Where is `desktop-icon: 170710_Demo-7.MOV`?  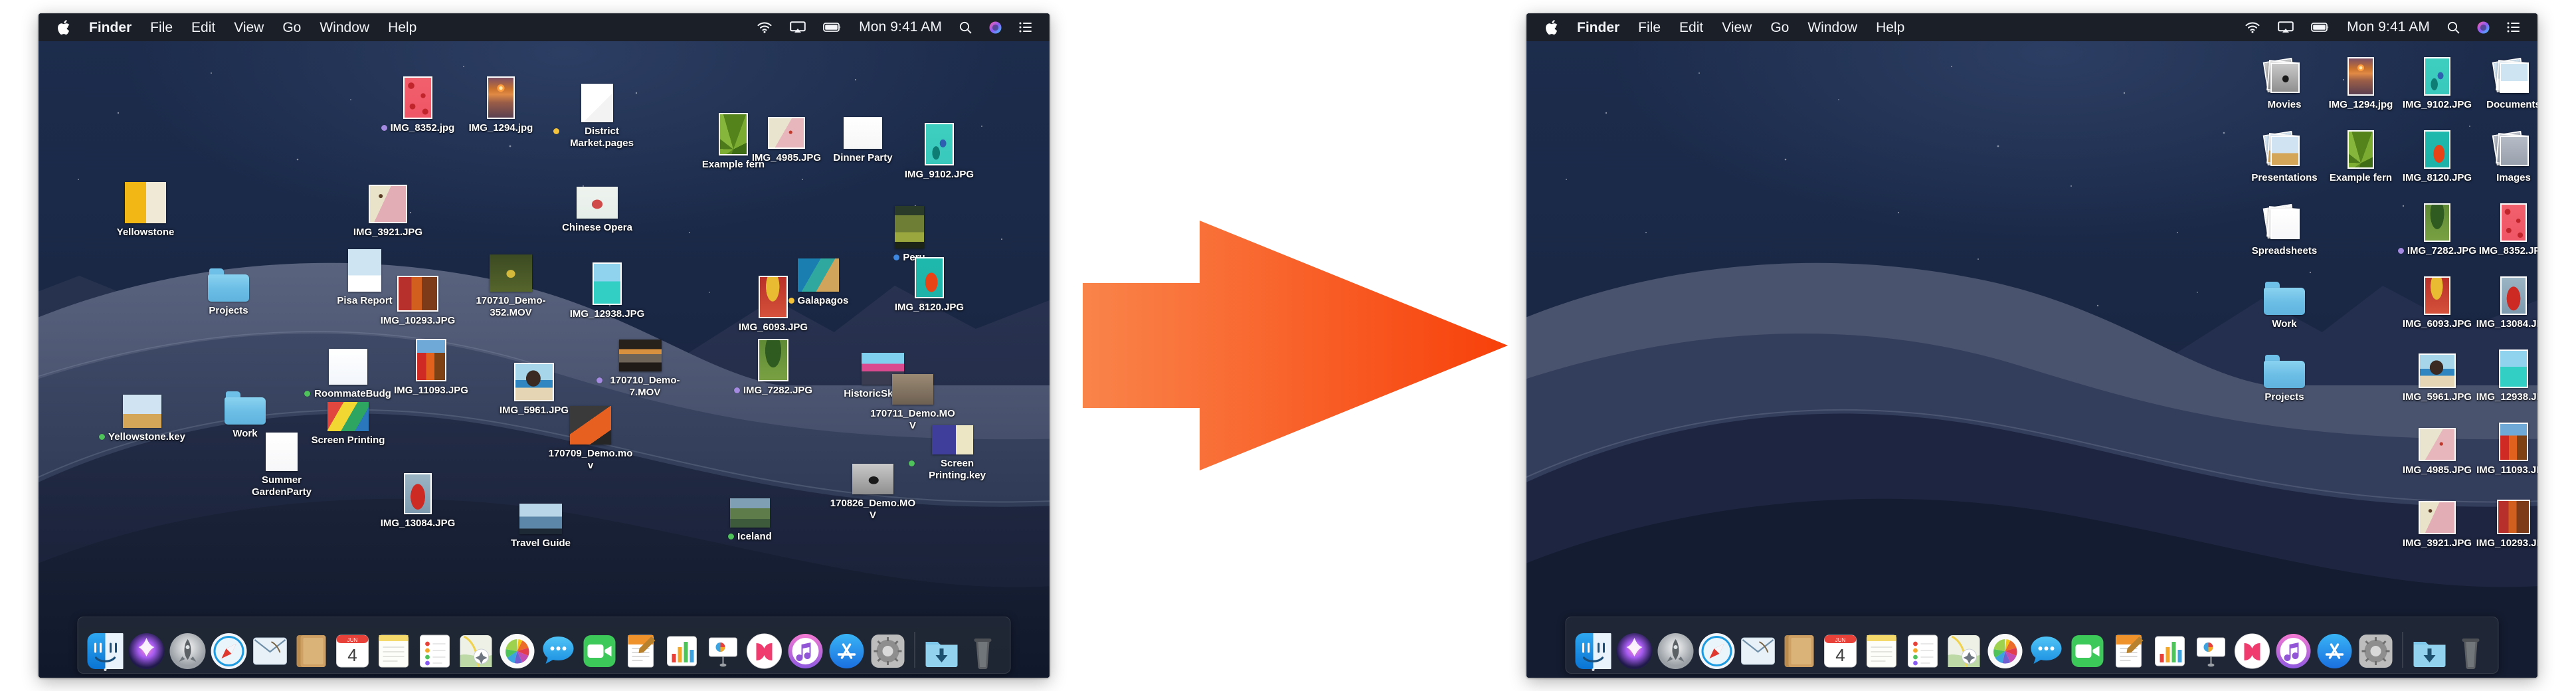
desktop-icon: 170710_Demo-7.MOV is located at coordinates (640, 363).